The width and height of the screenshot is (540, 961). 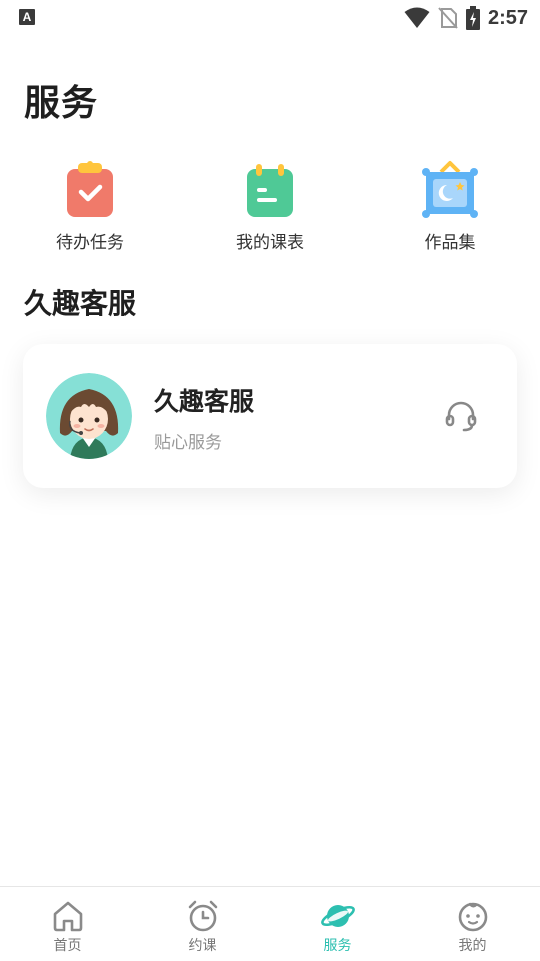 What do you see at coordinates (204, 401) in the screenshot?
I see `service-name: 久趣客服` at bounding box center [204, 401].